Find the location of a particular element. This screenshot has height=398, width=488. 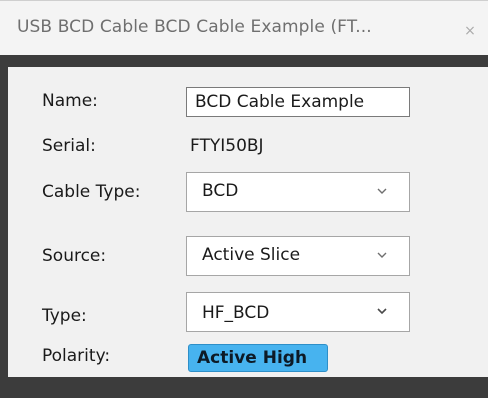

serial-label: Serial: is located at coordinates (69, 146).